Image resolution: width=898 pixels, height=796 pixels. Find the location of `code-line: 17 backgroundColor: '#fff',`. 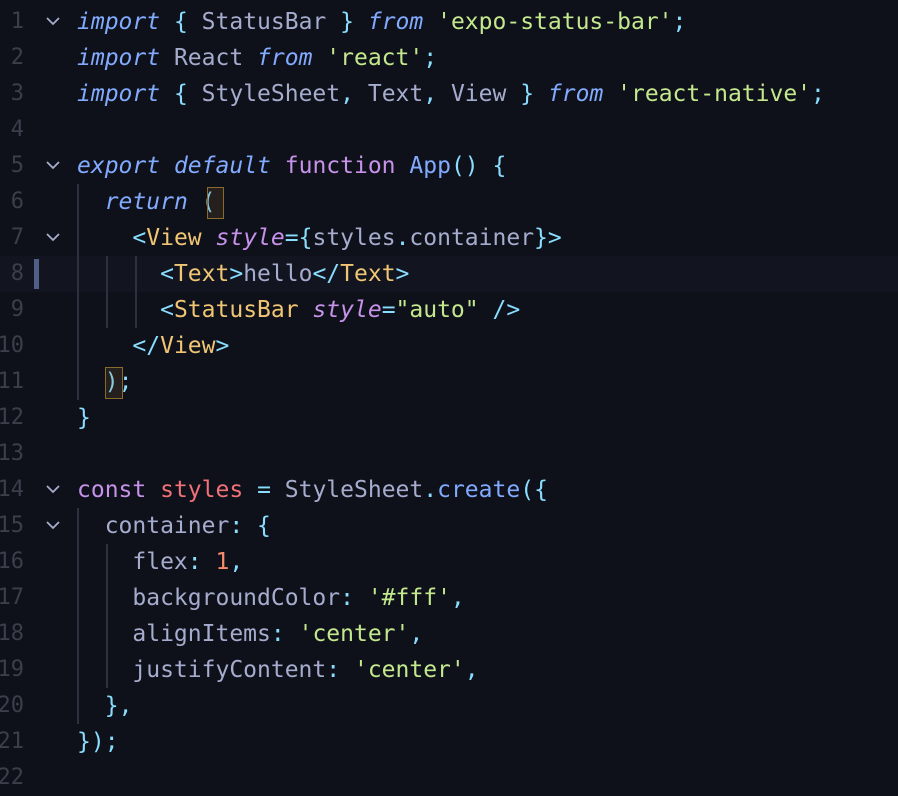

code-line: 17 backgroundColor: '#fff', is located at coordinates (449, 598).